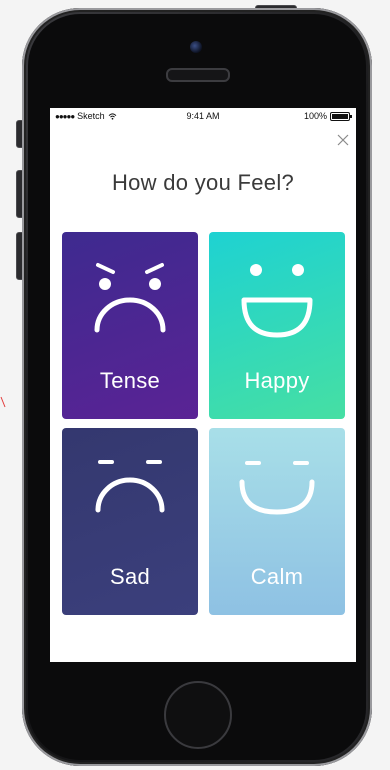 The height and width of the screenshot is (770, 390). I want to click on page-title: How do you Feel?, so click(203, 182).